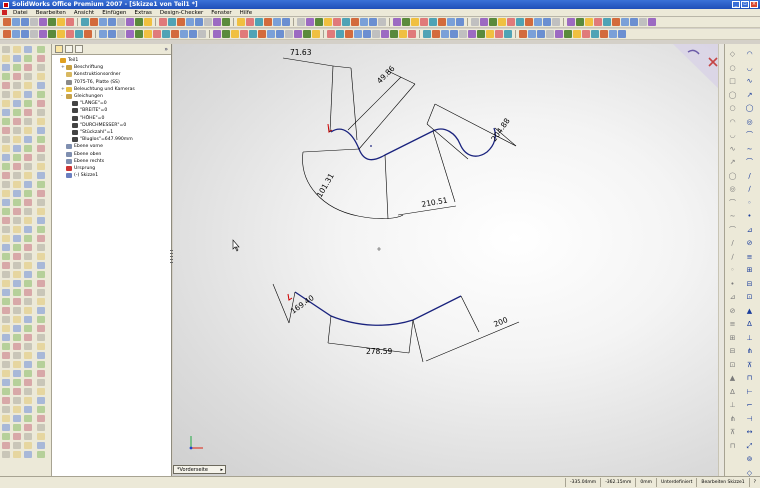  What do you see at coordinates (113, 125) in the screenshot?
I see `feature-tree-item: "DURCHMESSER"=0` at bounding box center [113, 125].